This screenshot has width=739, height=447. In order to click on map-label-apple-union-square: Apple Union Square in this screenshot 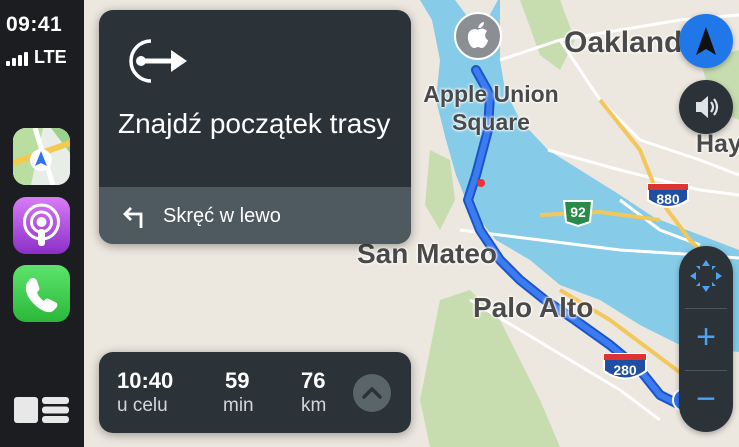, I will do `click(491, 108)`.